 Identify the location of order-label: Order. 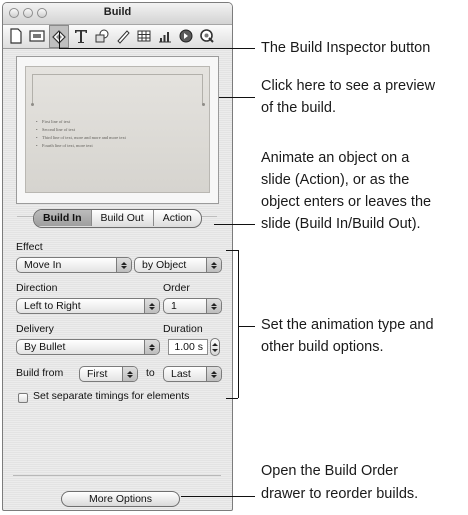
(176, 288).